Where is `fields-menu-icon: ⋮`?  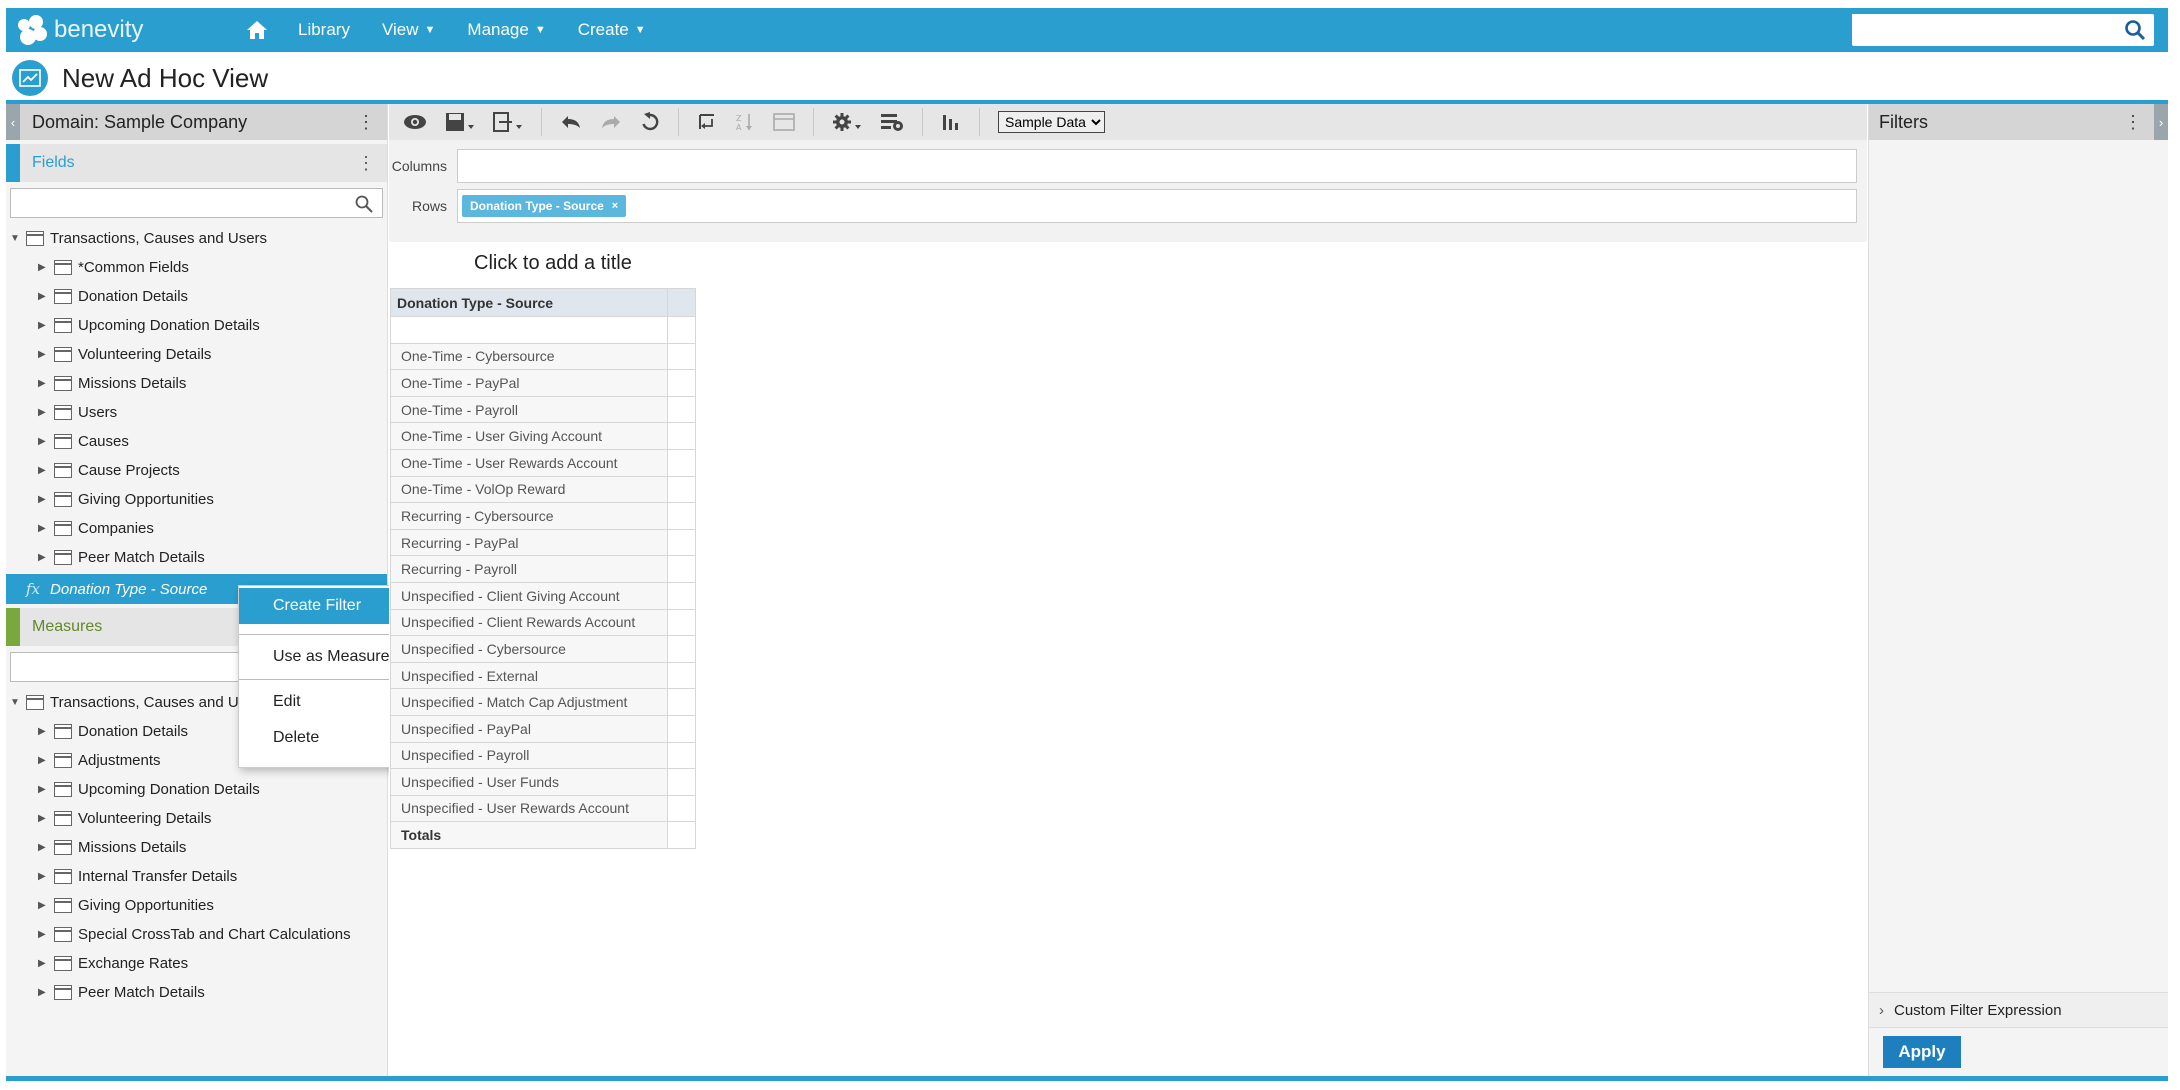 fields-menu-icon: ⋮ is located at coordinates (366, 163).